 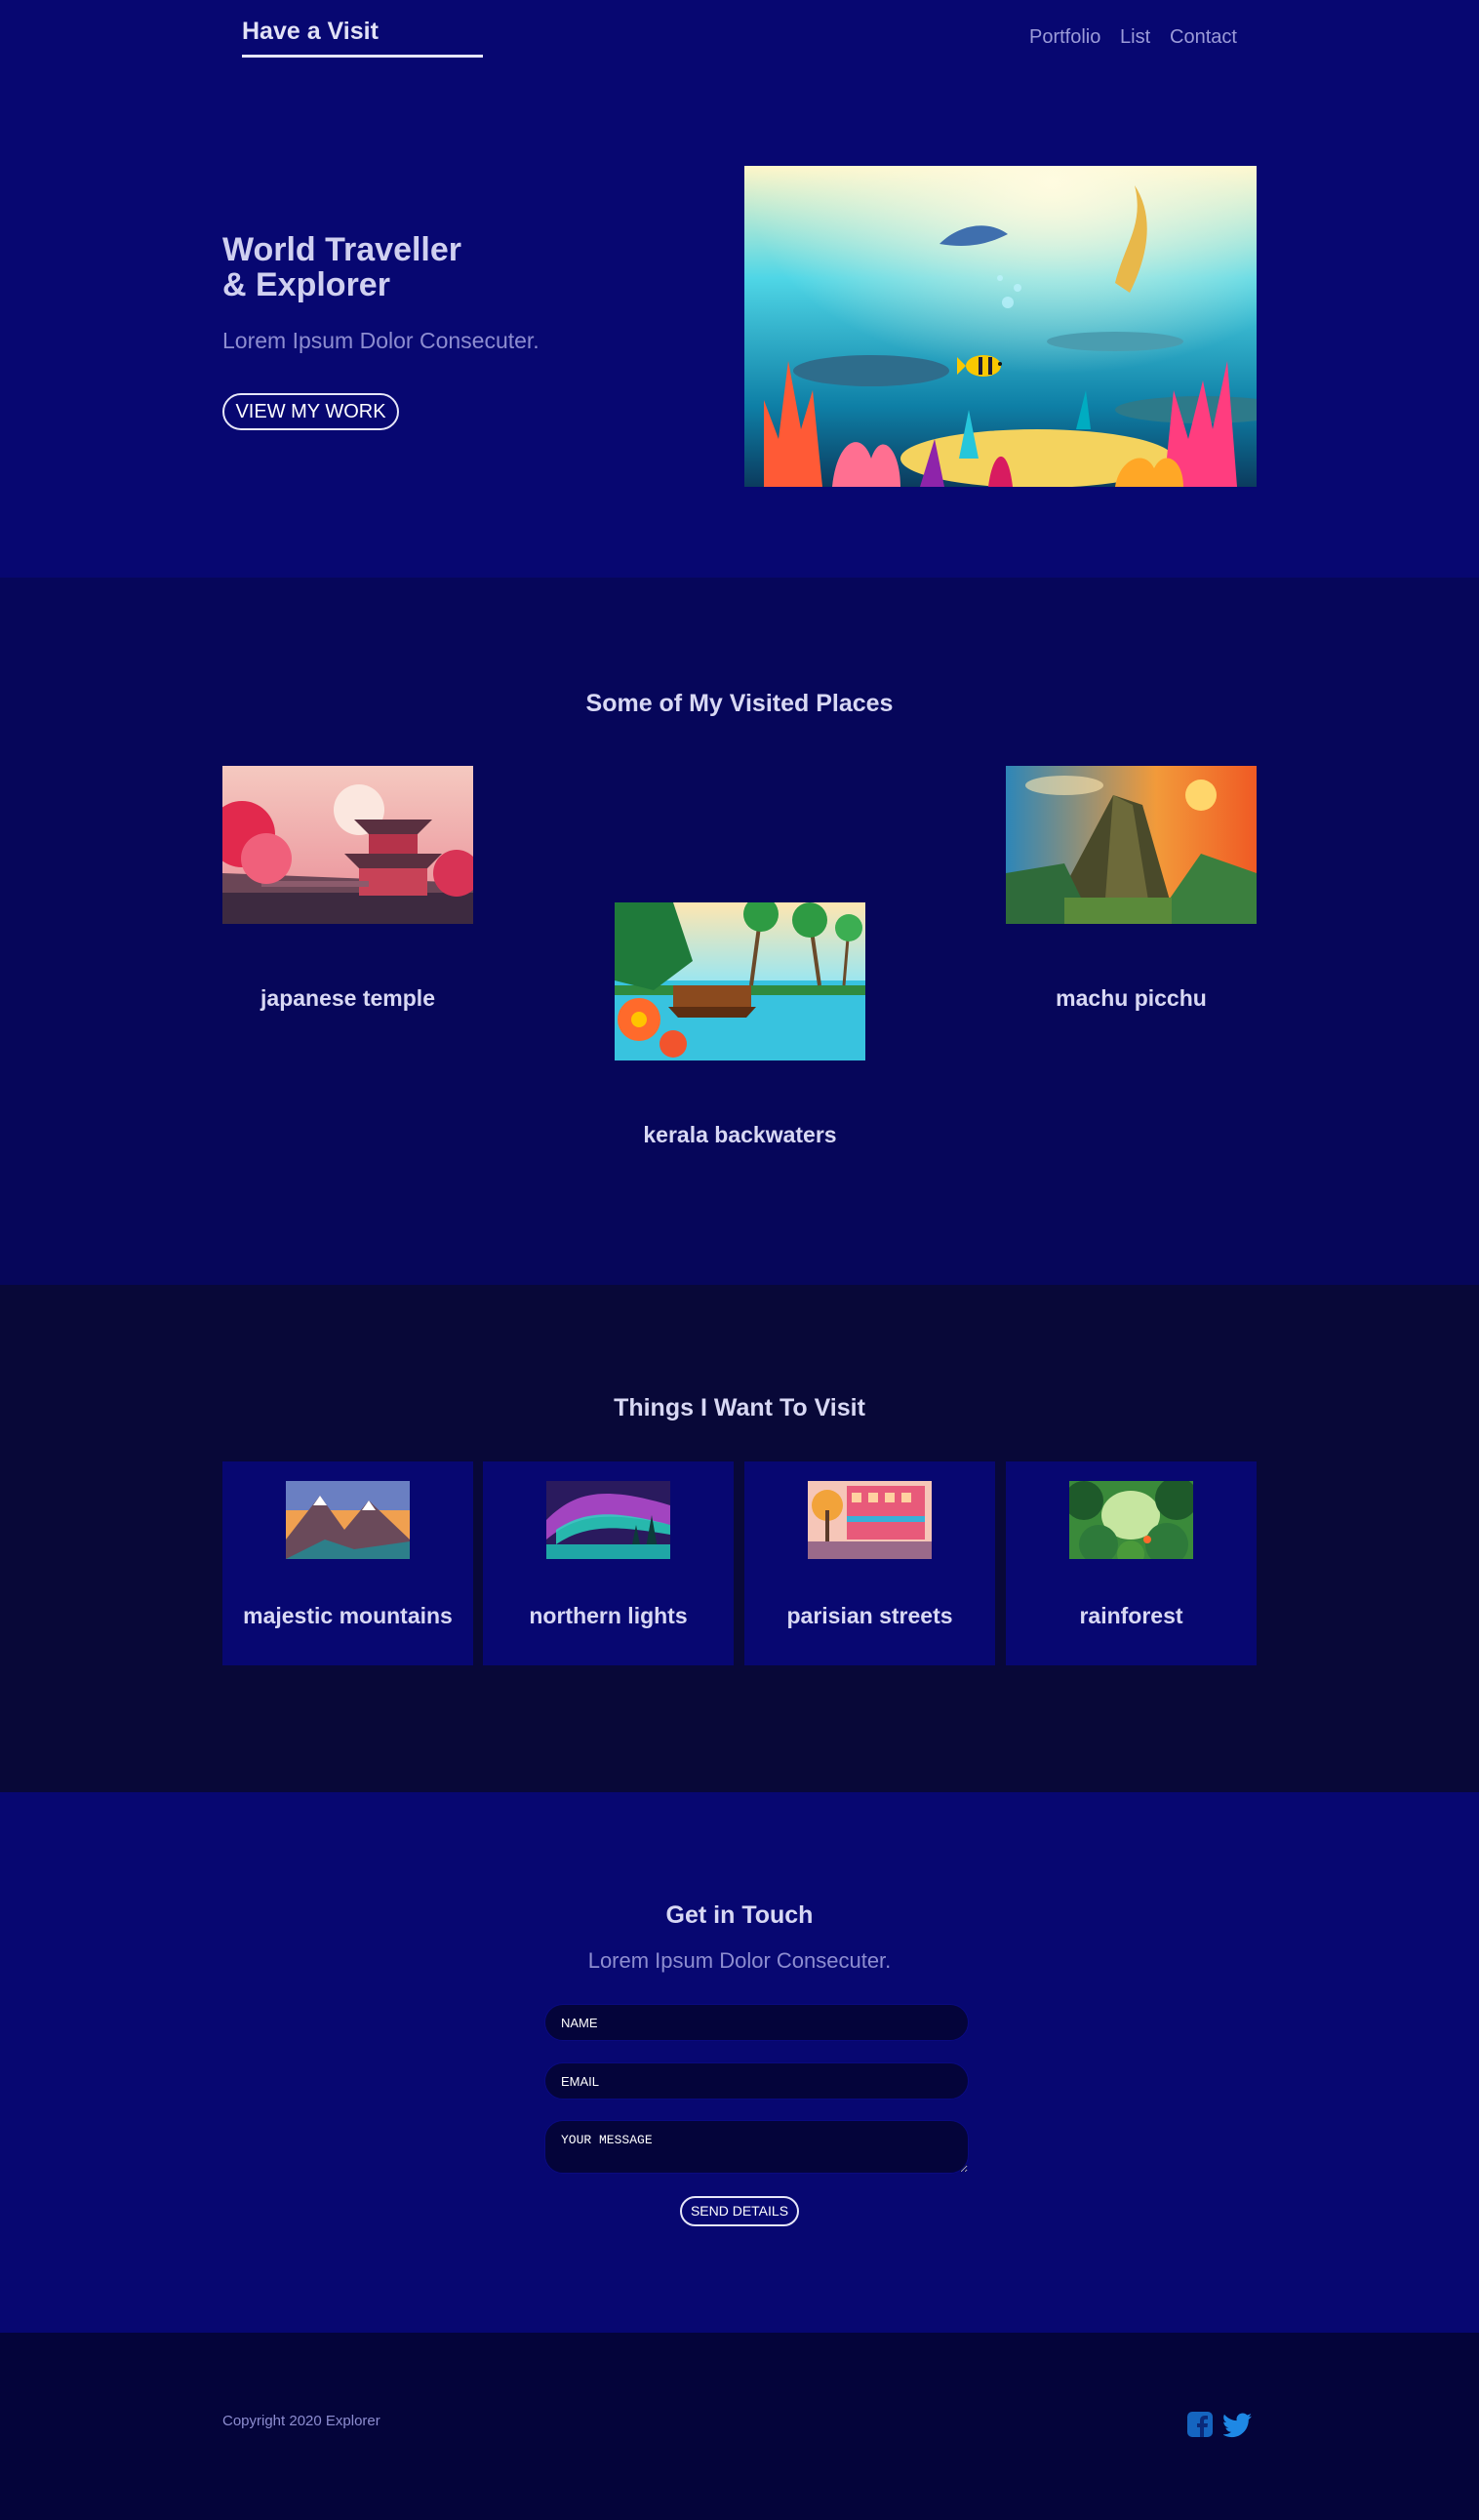 I want to click on hero-title-line2: & Explorer, so click(x=306, y=284).